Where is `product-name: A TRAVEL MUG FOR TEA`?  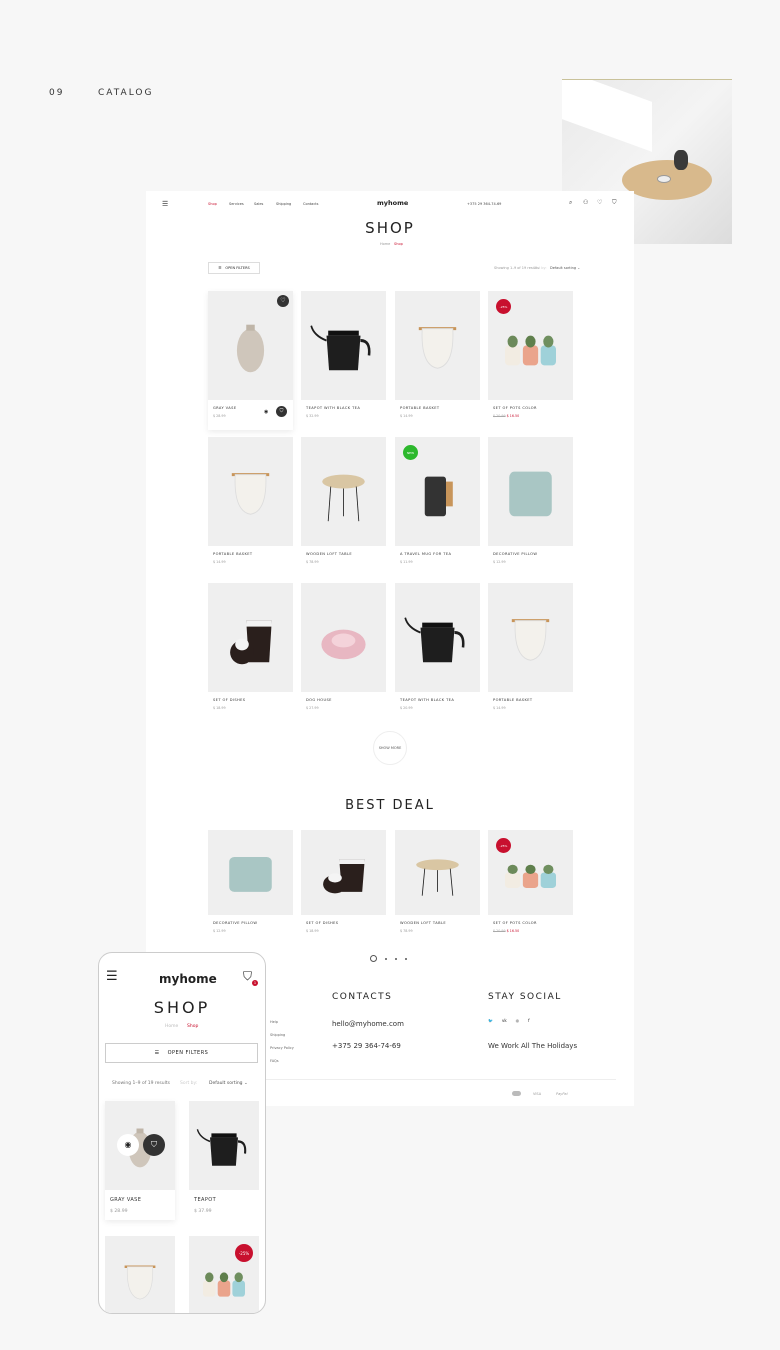 product-name: A TRAVEL MUG FOR TEA is located at coordinates (425, 554).